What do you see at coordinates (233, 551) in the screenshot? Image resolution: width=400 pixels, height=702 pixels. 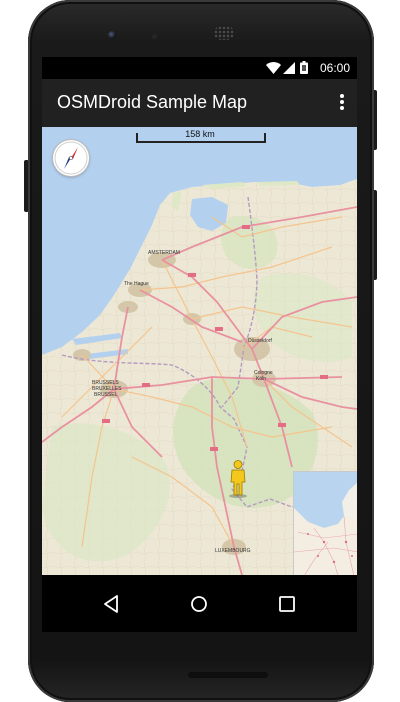 I see `label-luxembourg: LUXEMBOURG` at bounding box center [233, 551].